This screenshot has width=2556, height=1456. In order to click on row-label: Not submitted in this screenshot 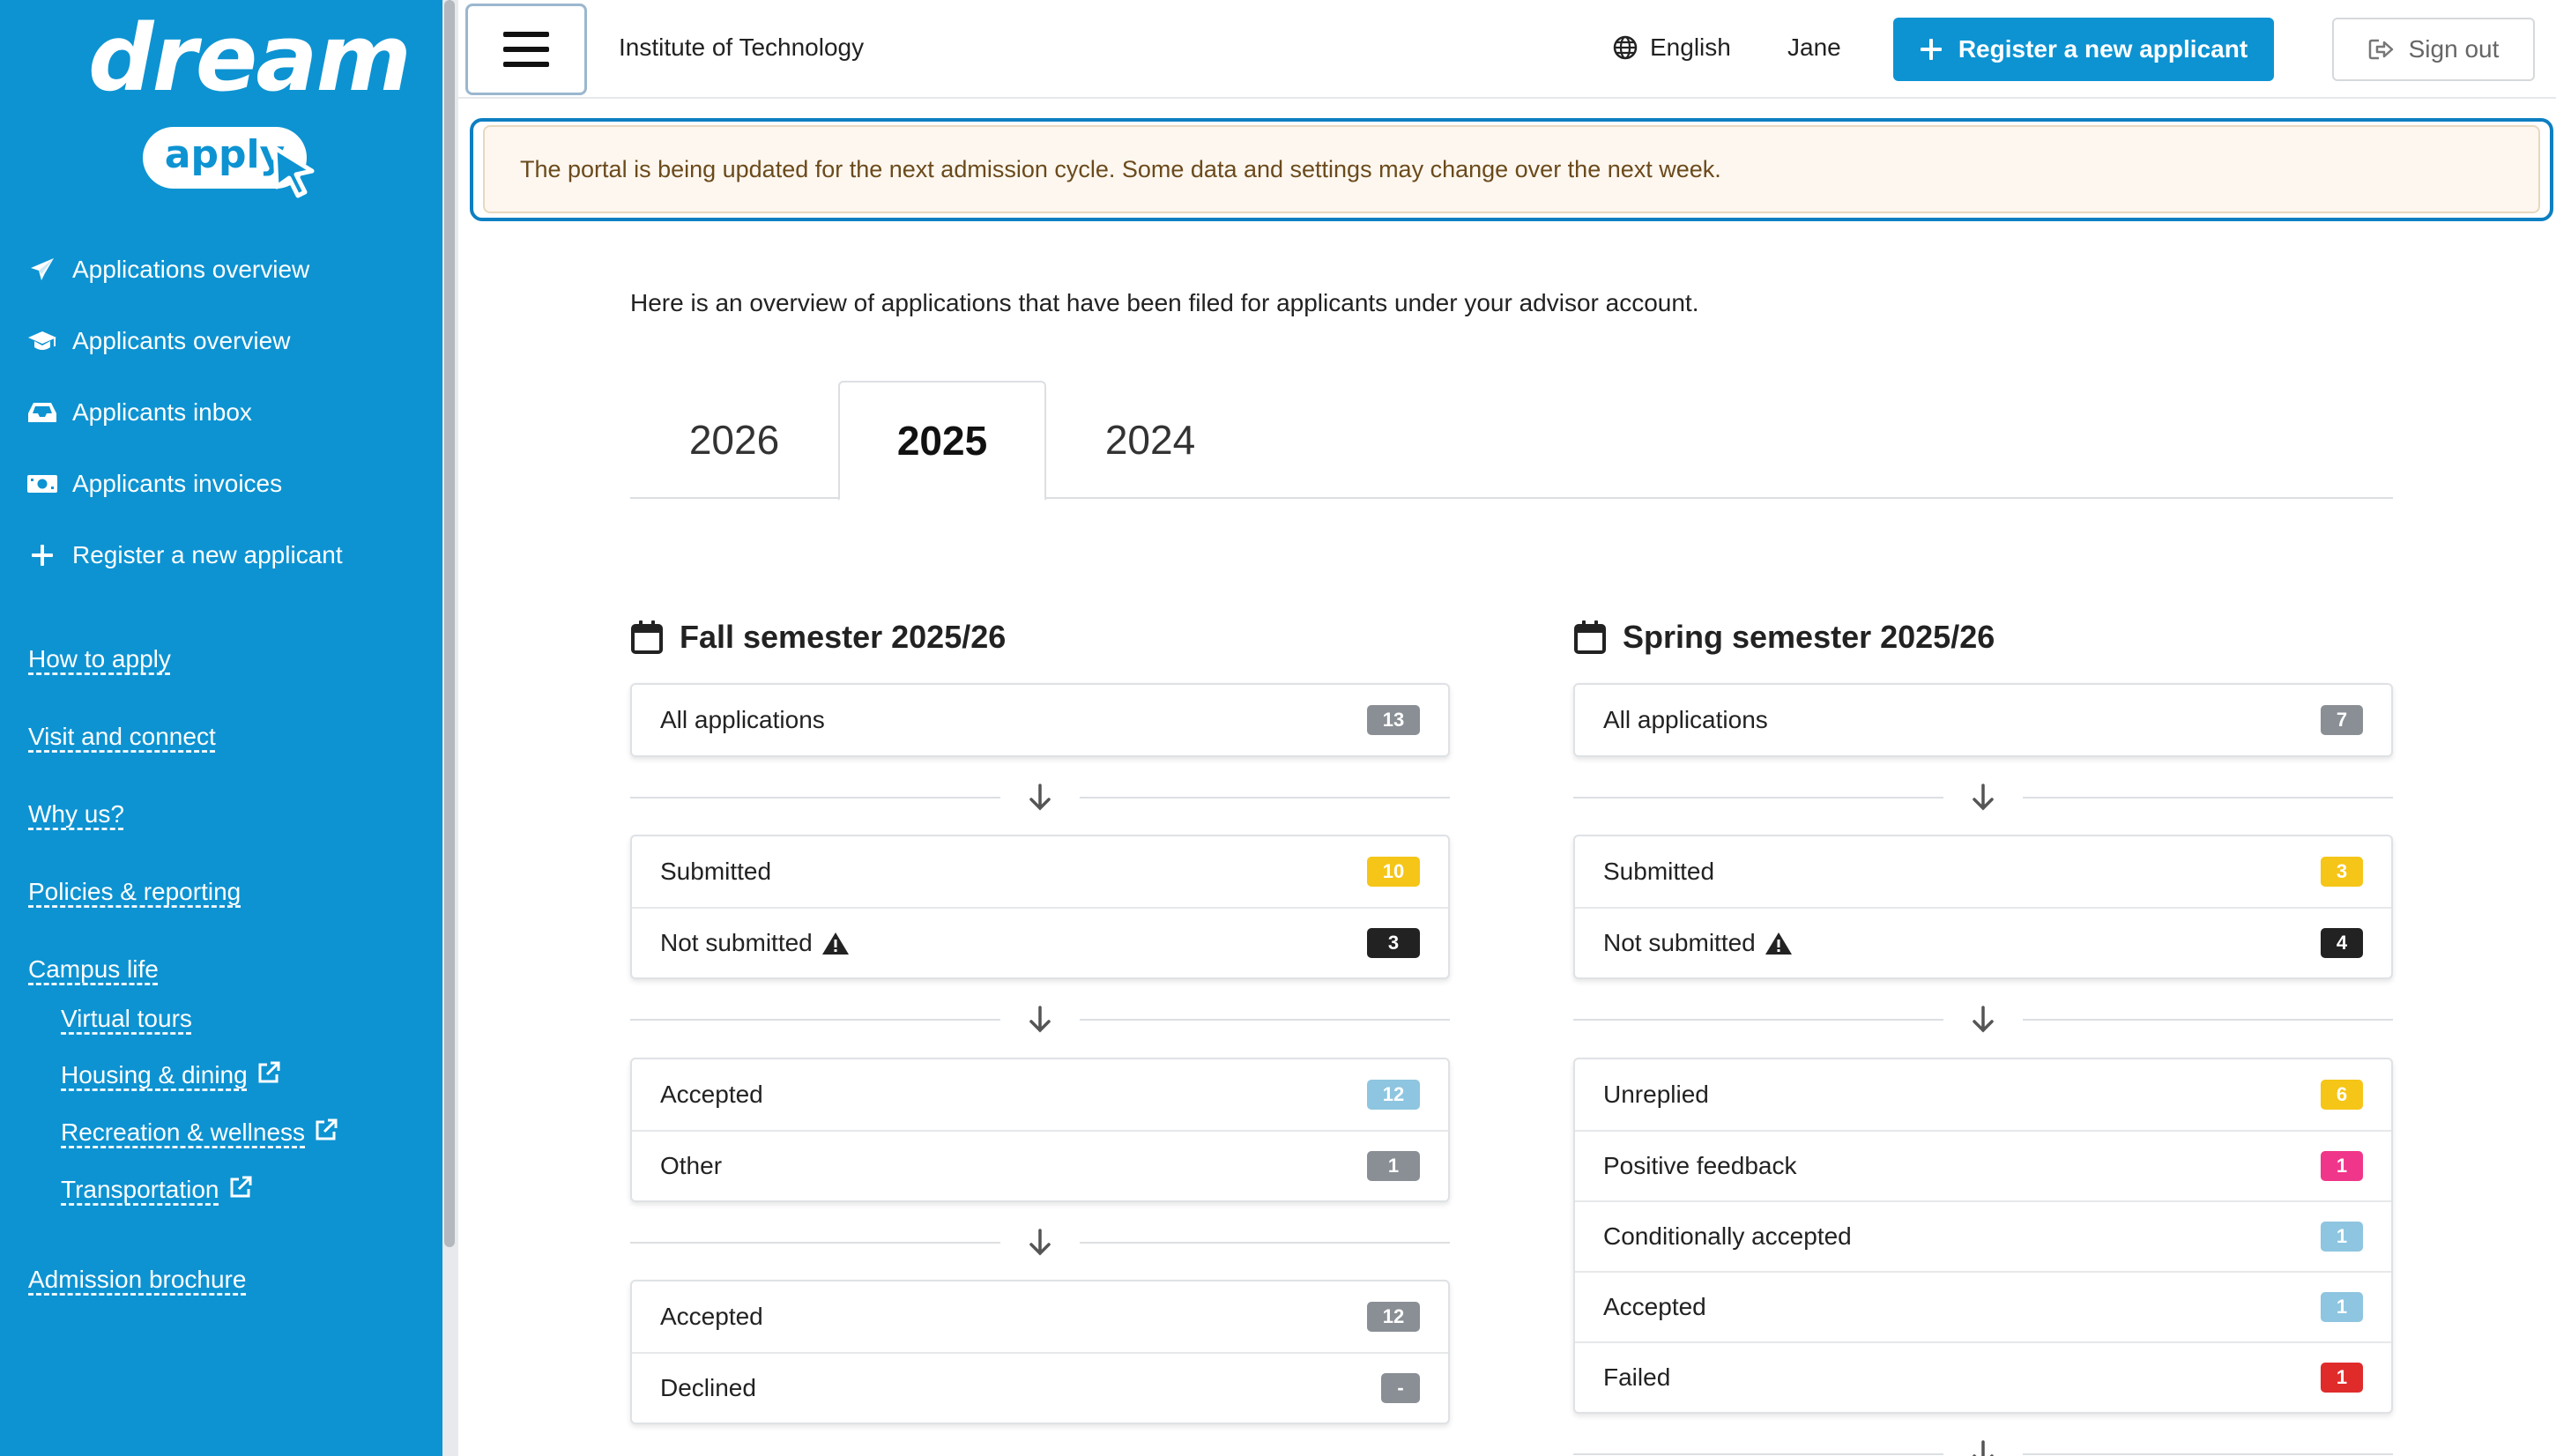, I will do `click(736, 942)`.